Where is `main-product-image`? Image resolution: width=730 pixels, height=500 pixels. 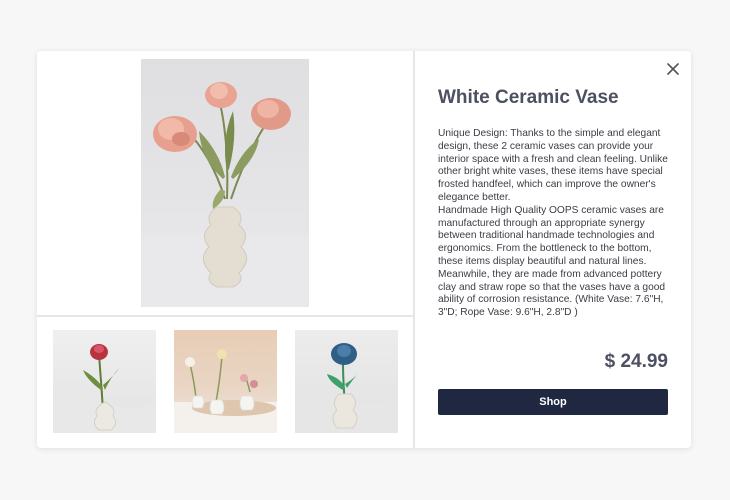
main-product-image is located at coordinates (225, 183).